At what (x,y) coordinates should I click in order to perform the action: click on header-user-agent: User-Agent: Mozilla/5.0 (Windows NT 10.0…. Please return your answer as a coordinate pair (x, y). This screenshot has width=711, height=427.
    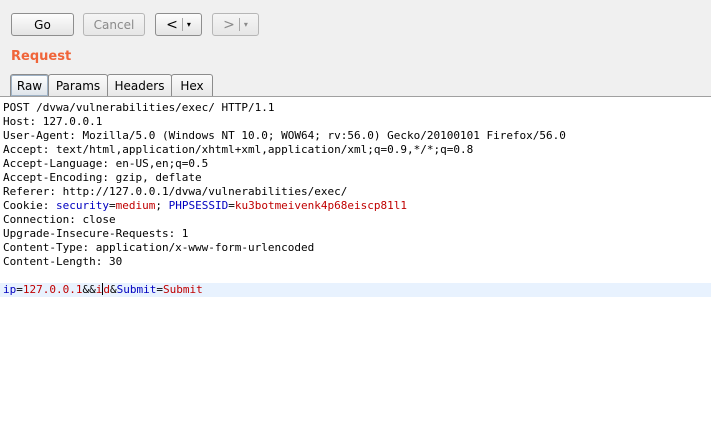
    Looking at the image, I should click on (284, 135).